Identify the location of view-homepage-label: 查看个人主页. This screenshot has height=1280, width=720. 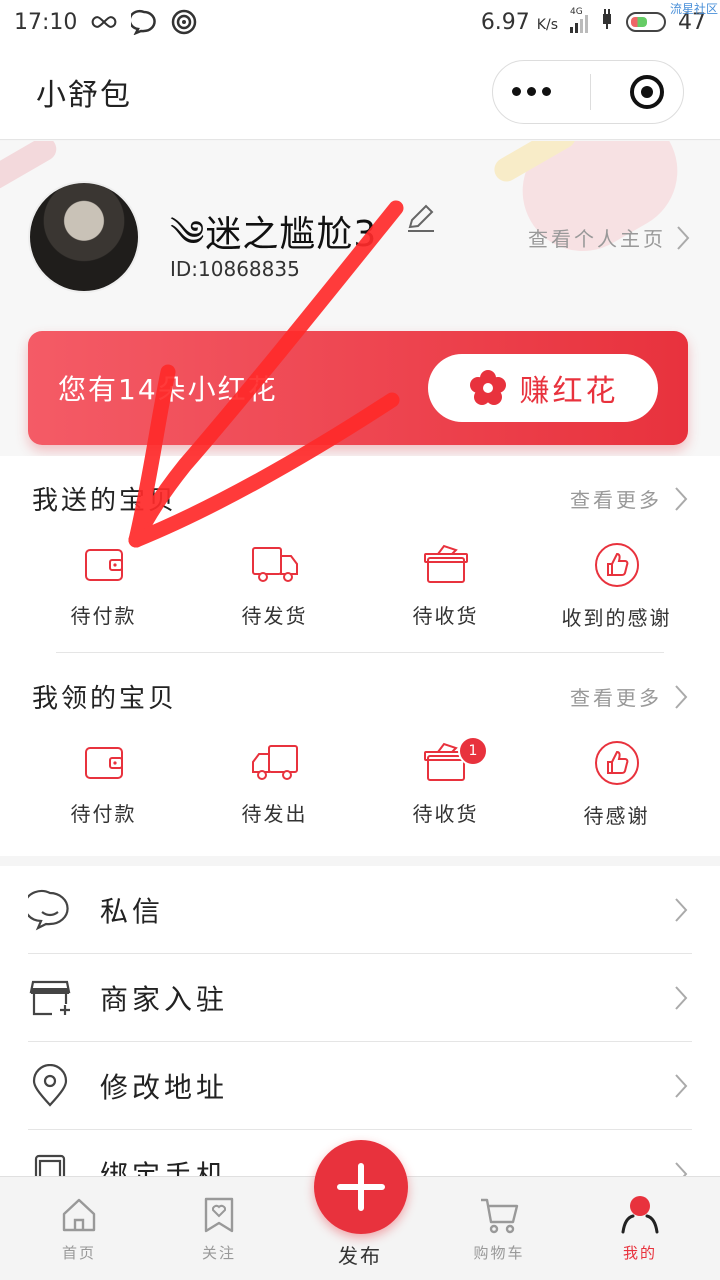
(597, 239).